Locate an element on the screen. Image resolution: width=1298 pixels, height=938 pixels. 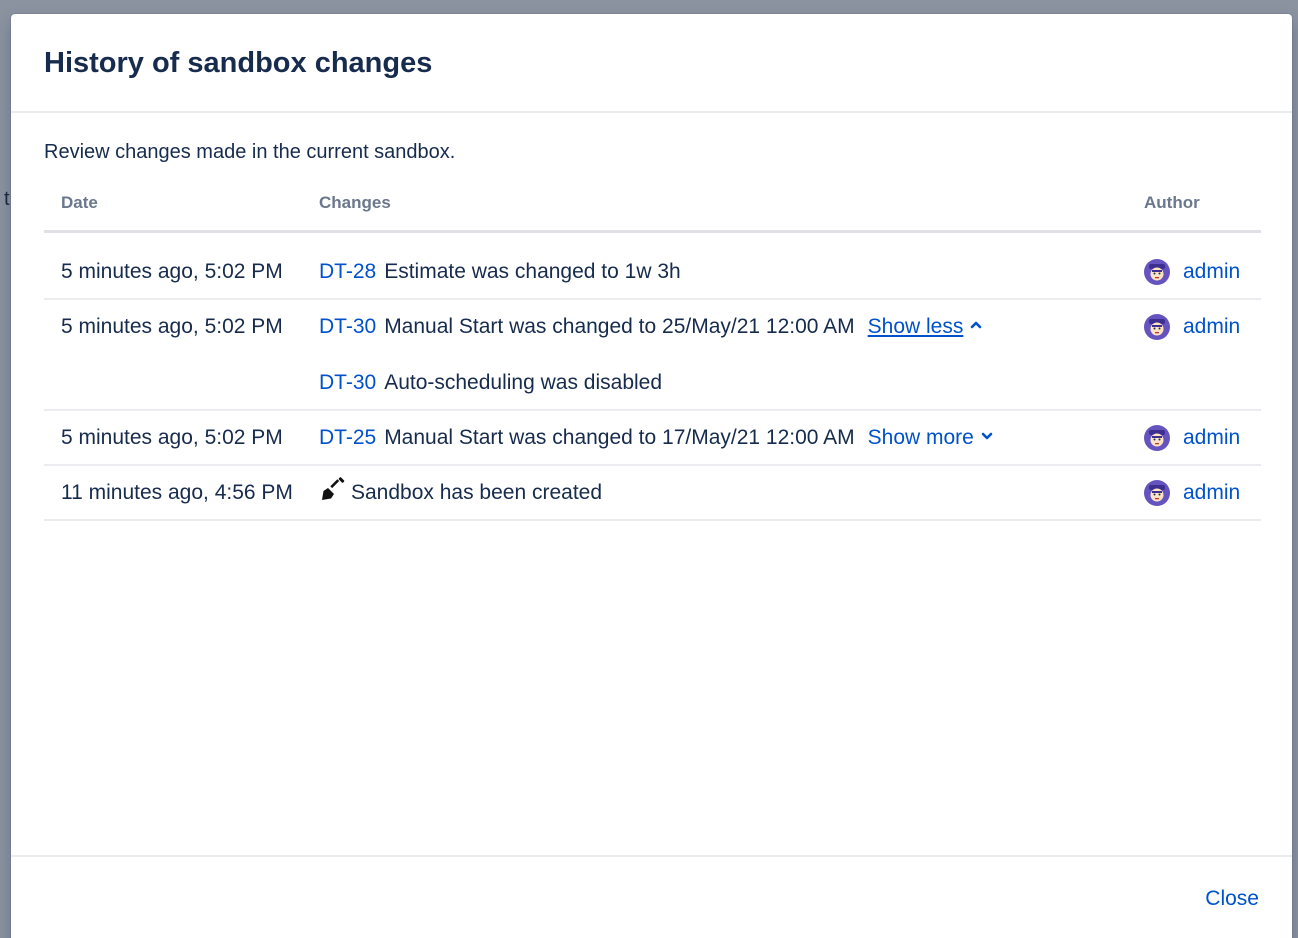
shovel-icon is located at coordinates (333, 489).